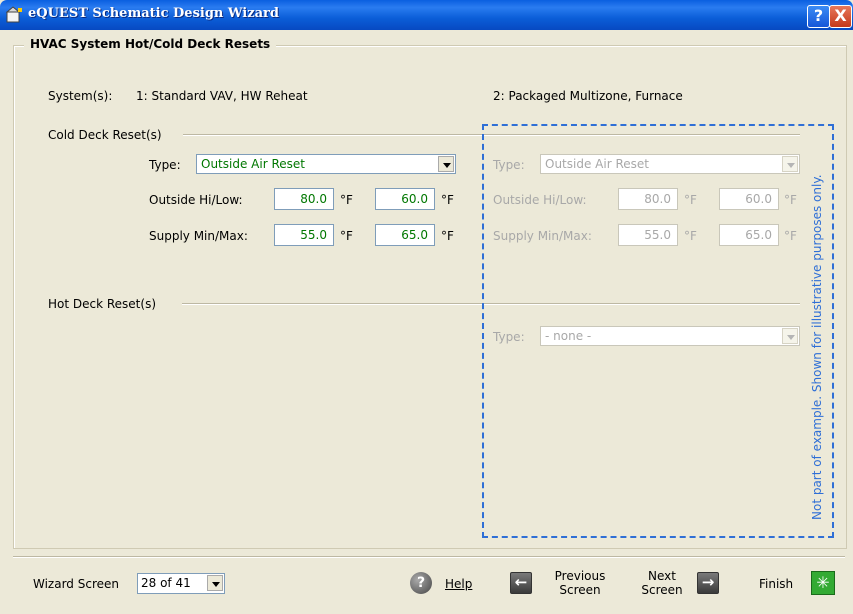 This screenshot has height=614, width=853. What do you see at coordinates (150, 44) in the screenshot?
I see `section-title: HVAC System Hot/Cold Deck Resets` at bounding box center [150, 44].